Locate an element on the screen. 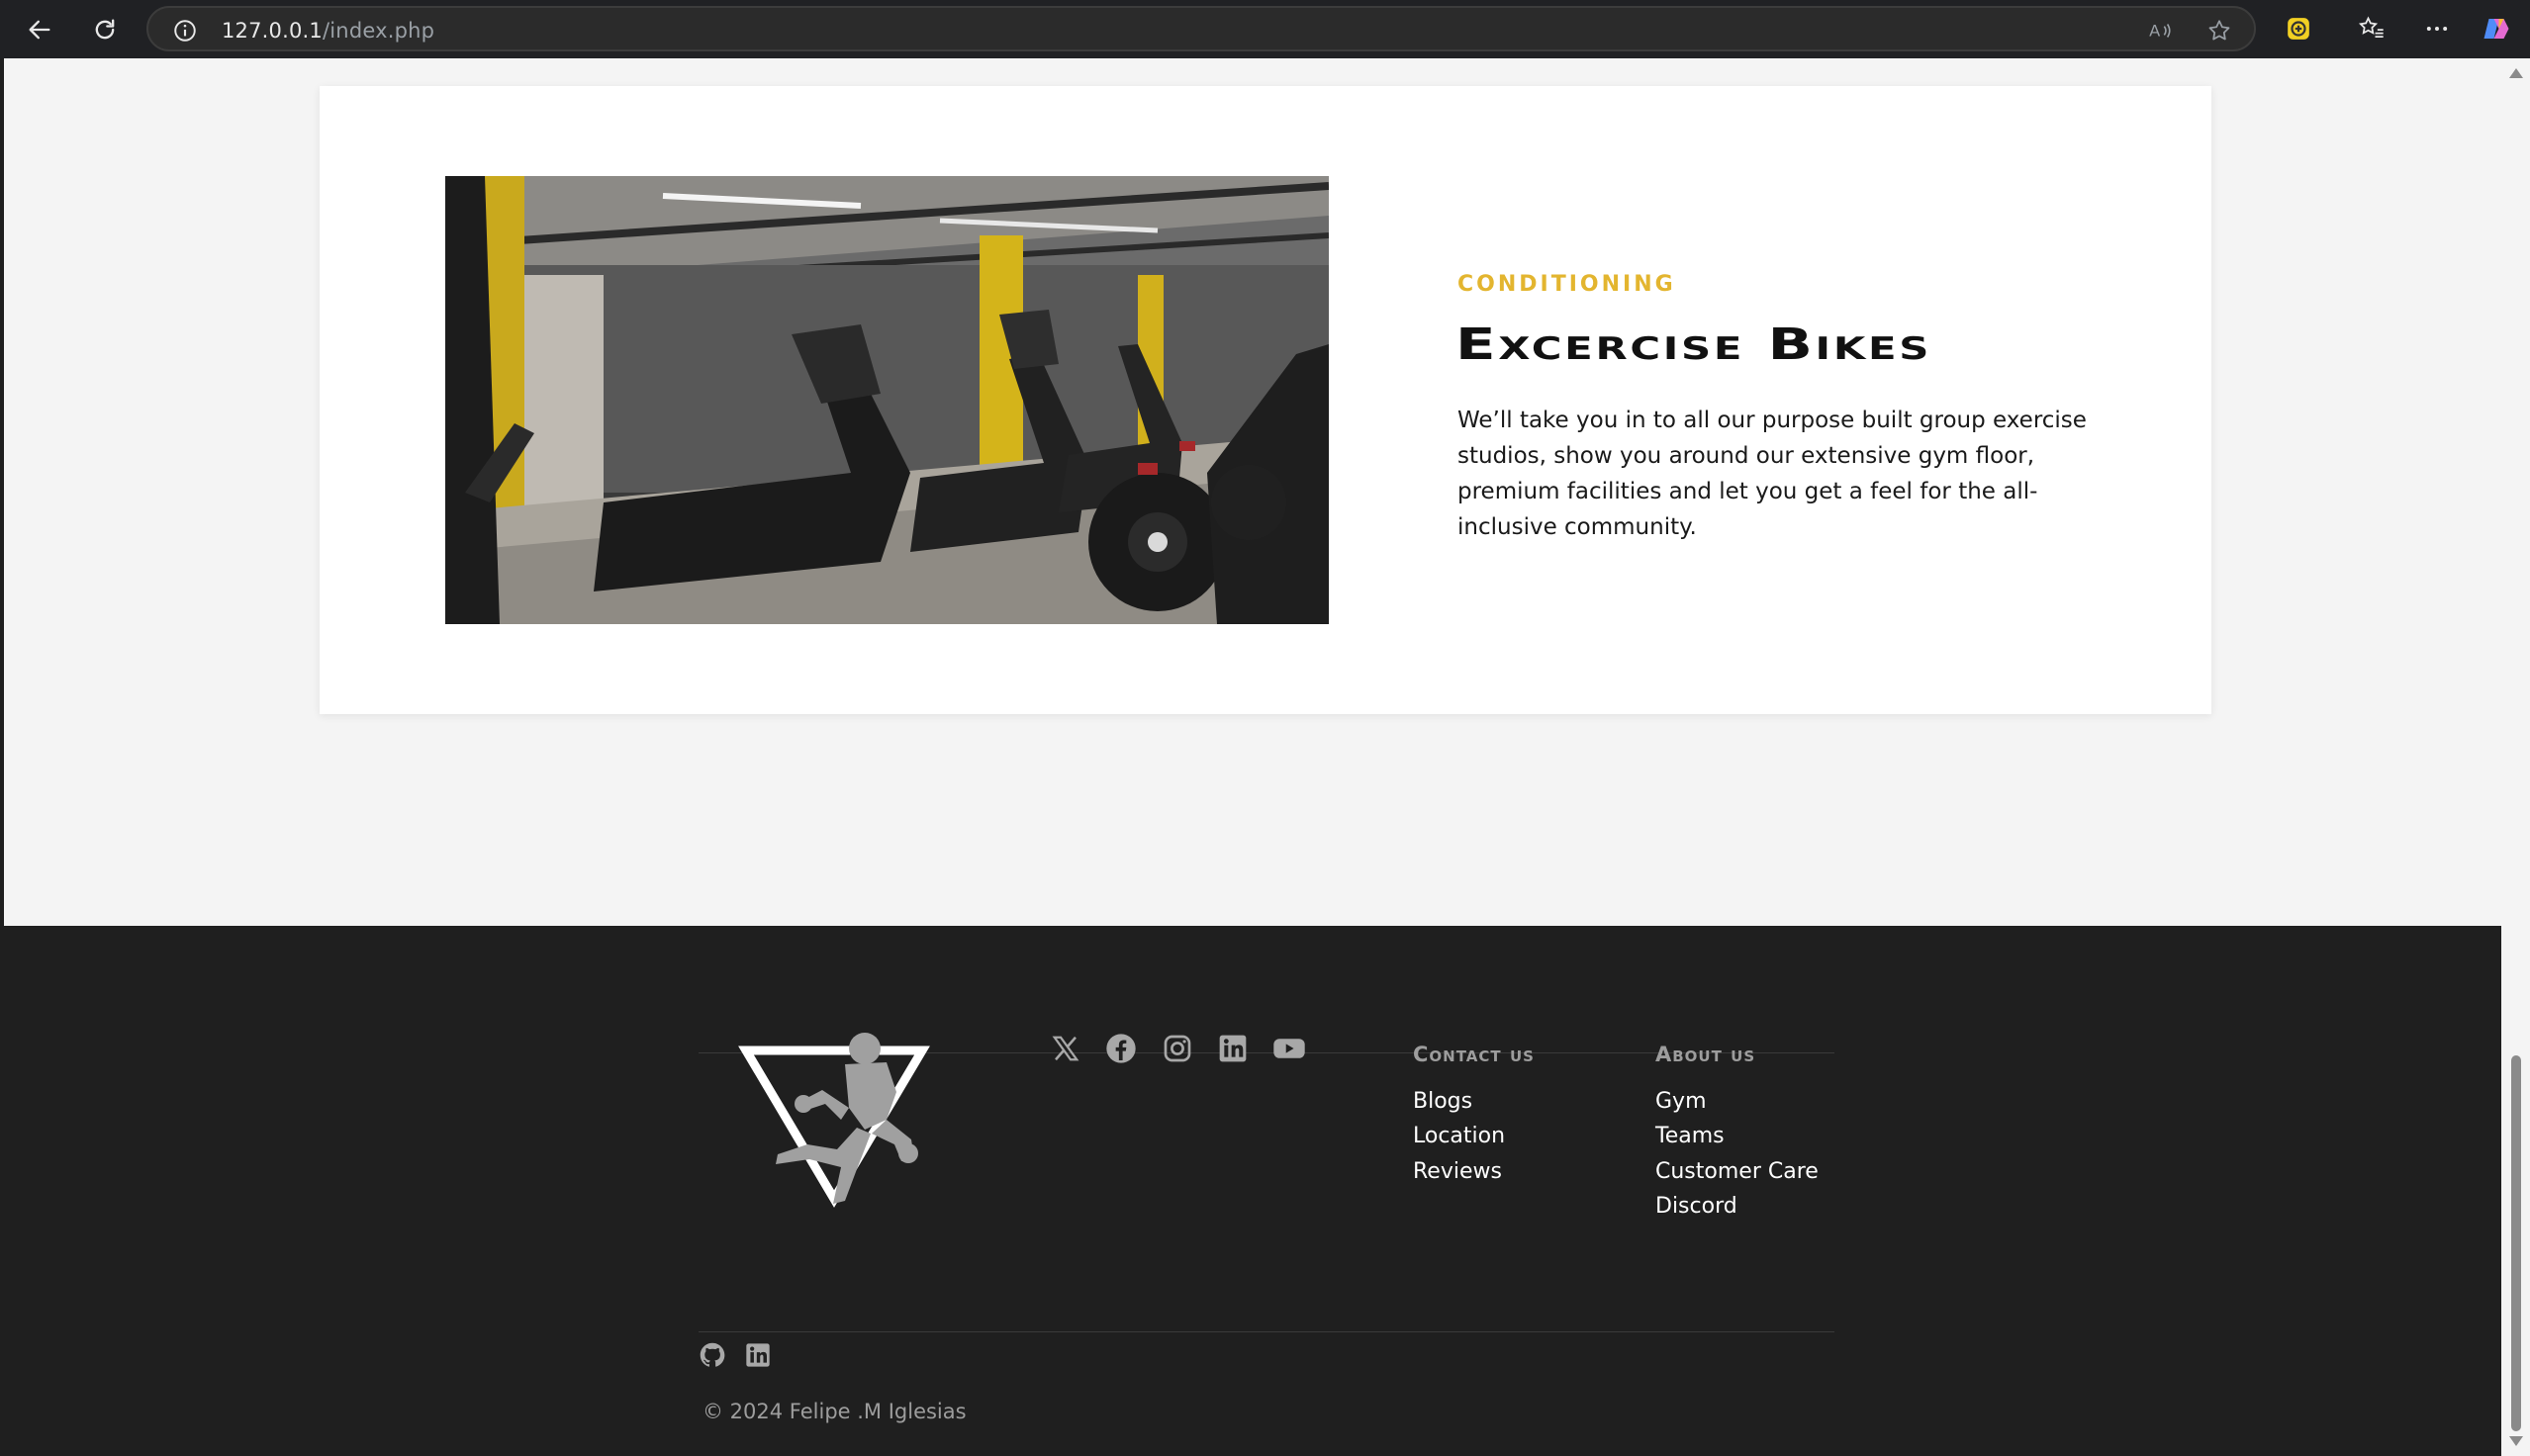 Image resolution: width=2530 pixels, height=1456 pixels. facebook-social-link is located at coordinates (1121, 1048).